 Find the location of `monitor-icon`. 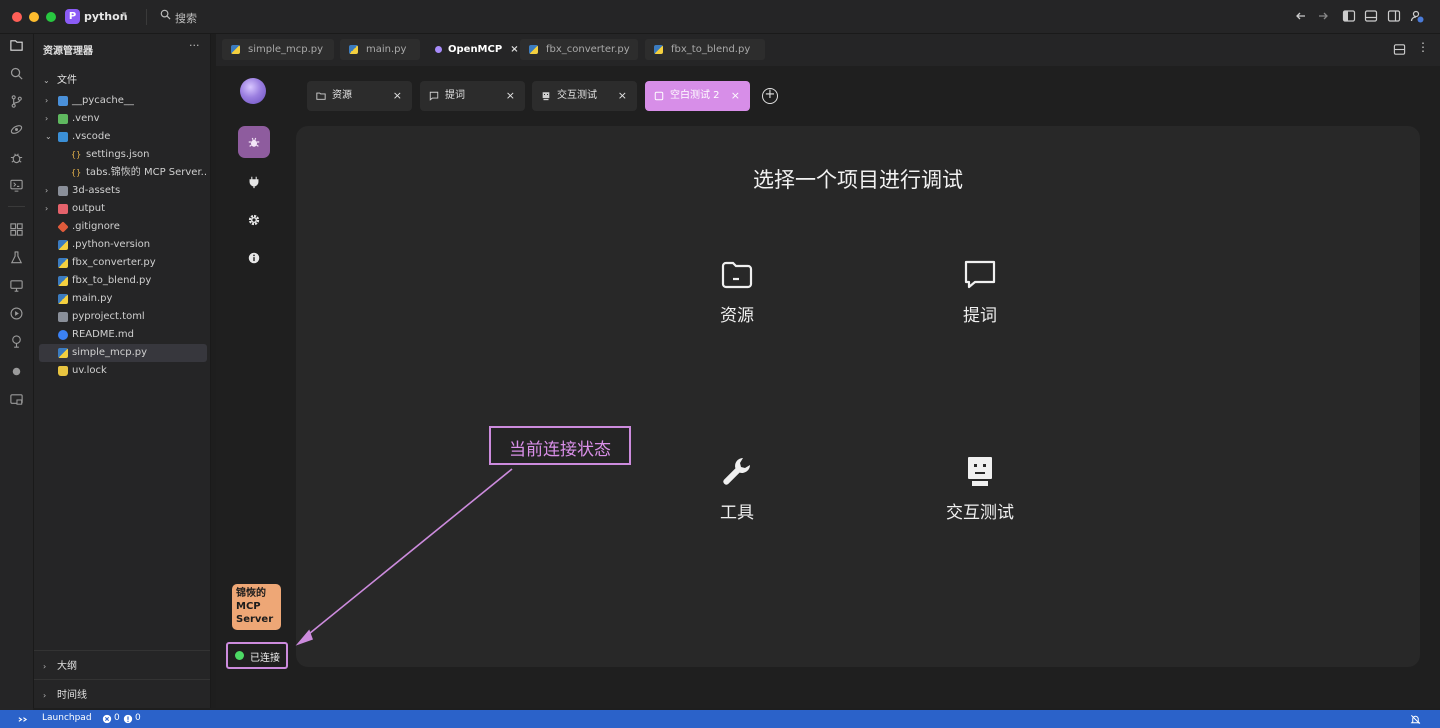

monitor-icon is located at coordinates (16, 285).